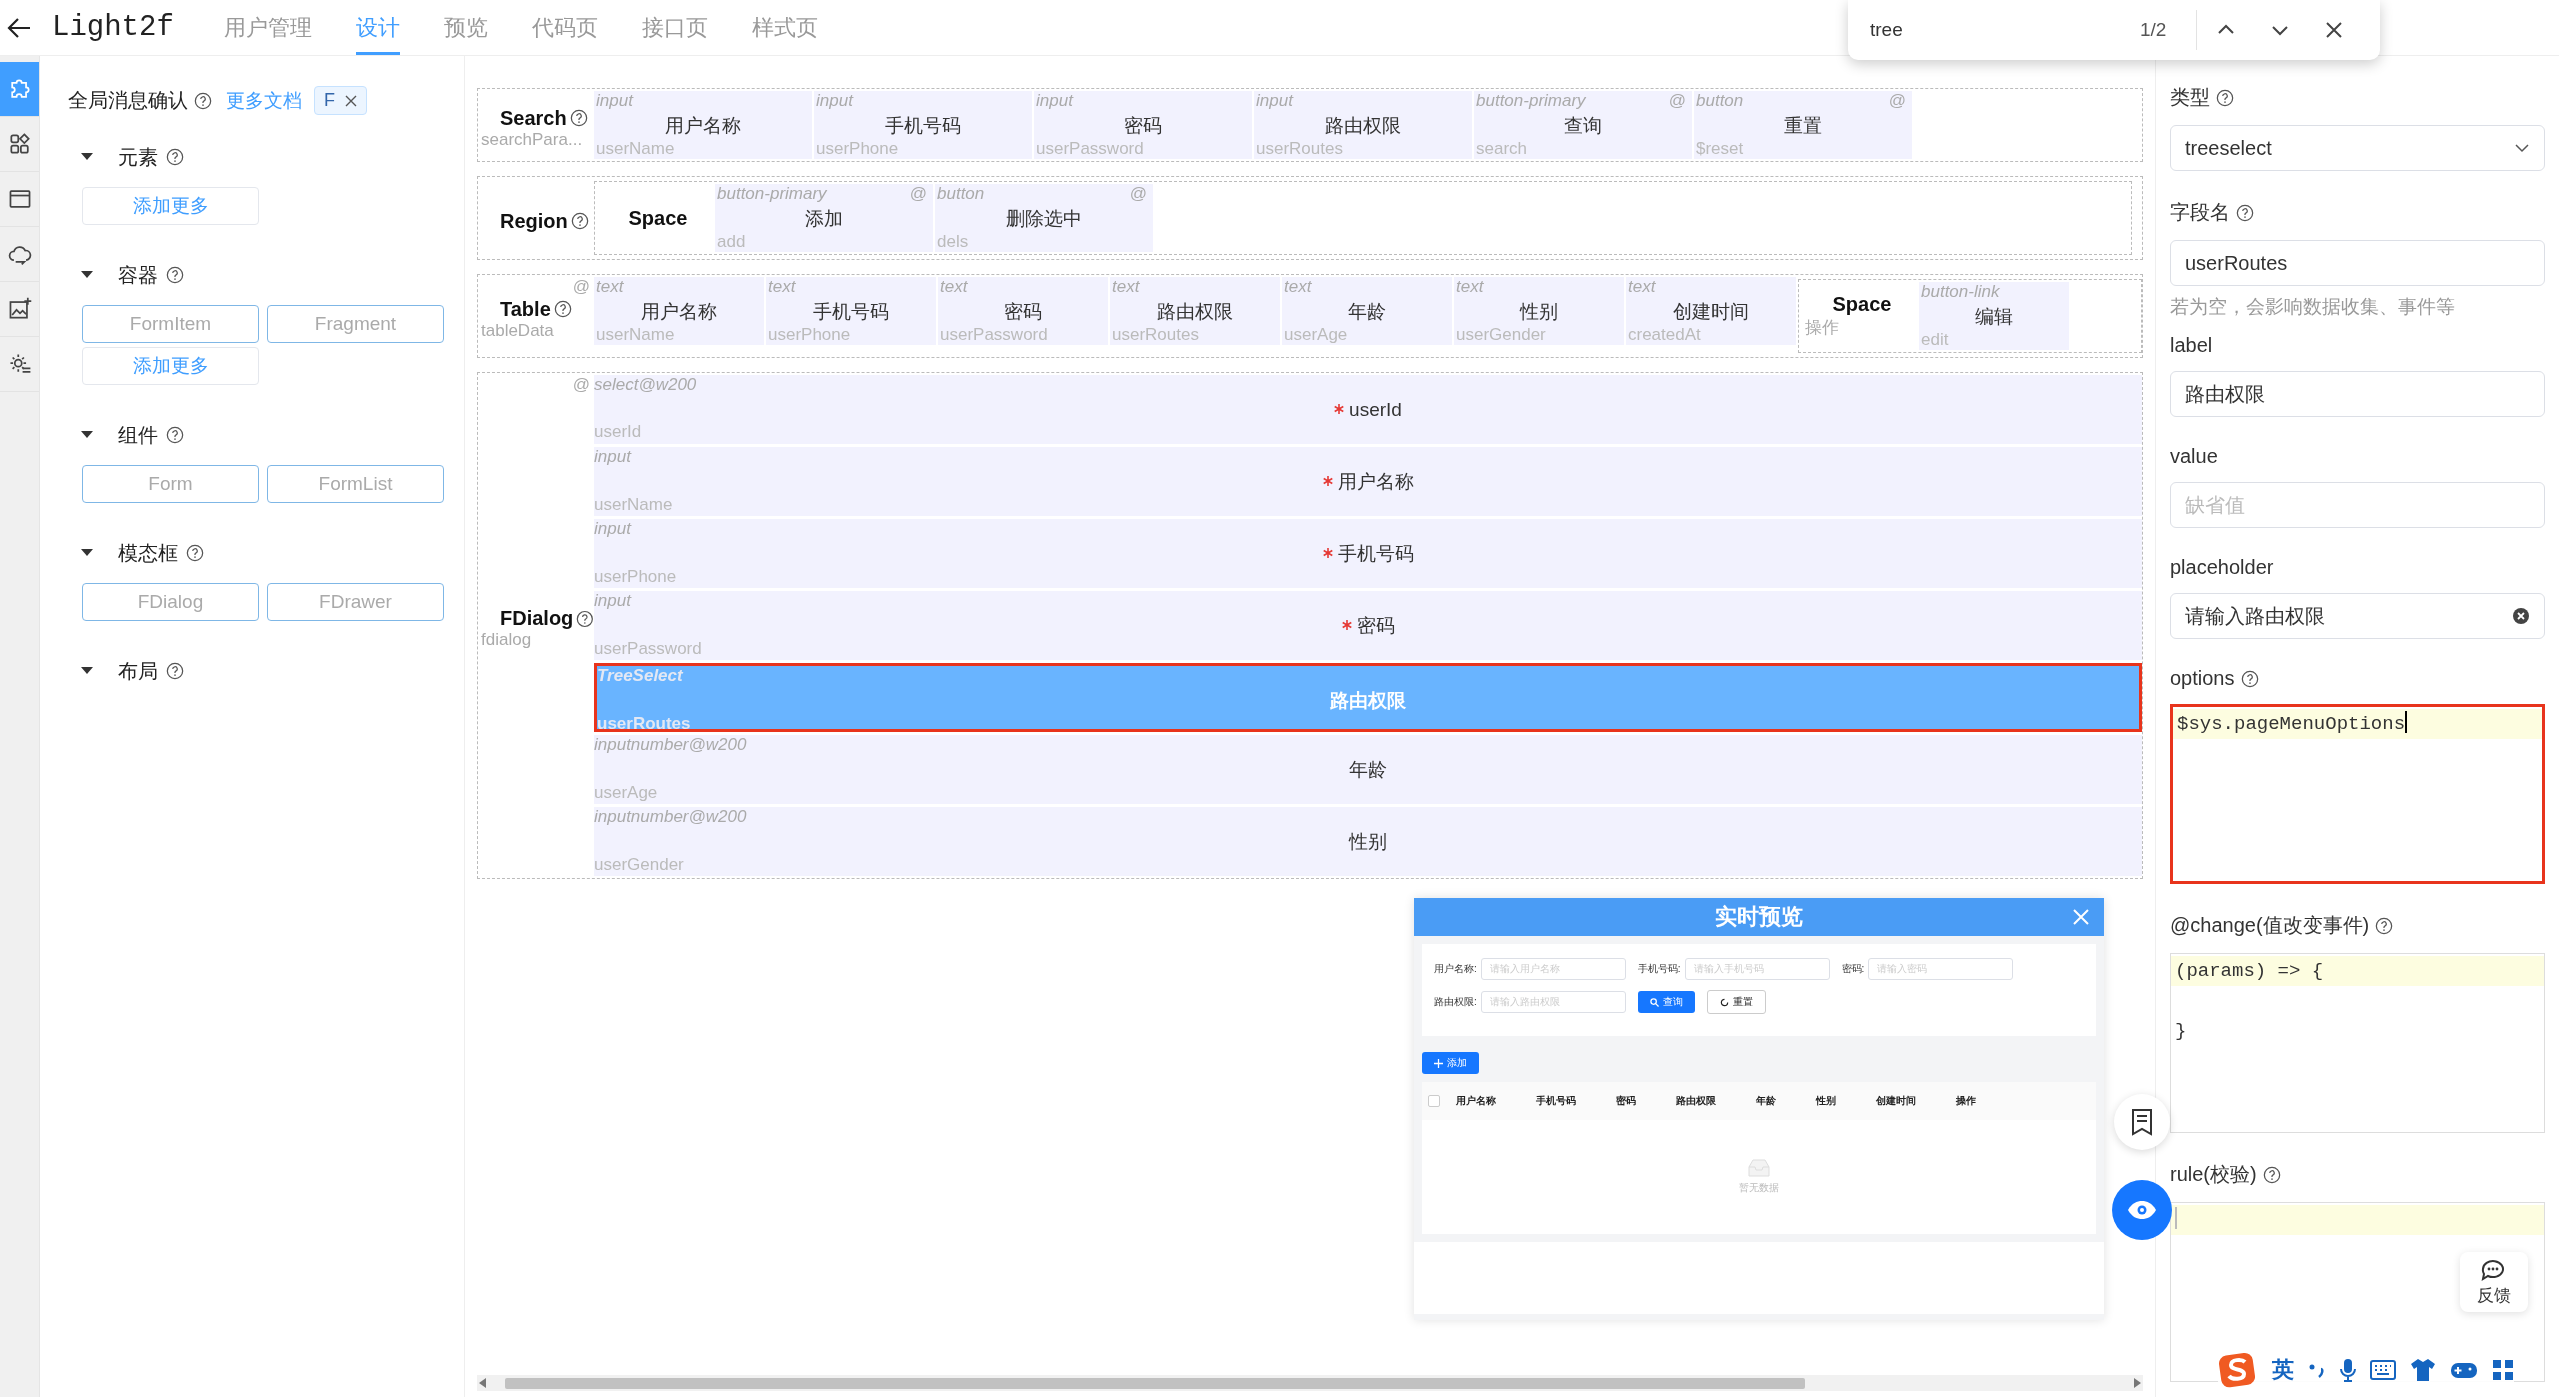 The height and width of the screenshot is (1397, 2559). Describe the element at coordinates (1375, 625) in the screenshot. I see `component-label: 密码` at that location.